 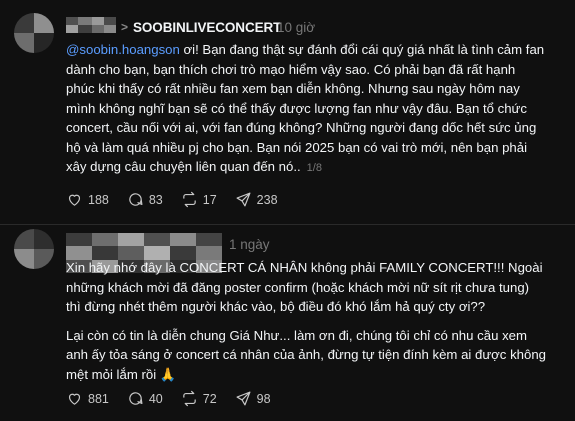 I want to click on post-time: 1 ngày, so click(x=249, y=244).